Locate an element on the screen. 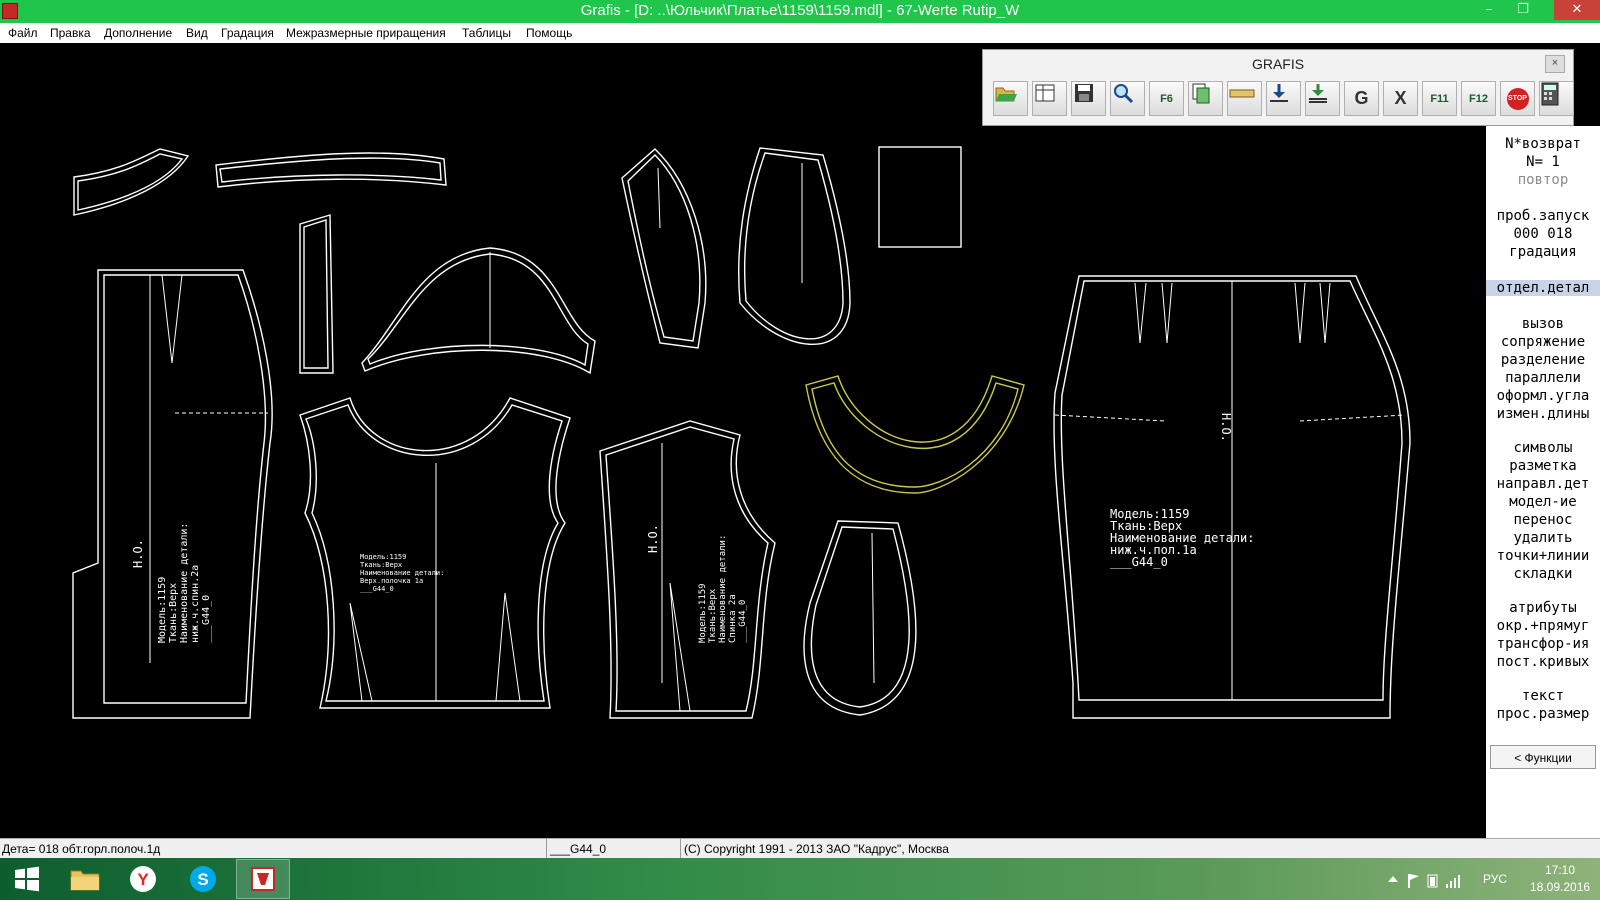 This screenshot has height=900, width=1600. cmd-repeat: повтор is located at coordinates (1543, 180).